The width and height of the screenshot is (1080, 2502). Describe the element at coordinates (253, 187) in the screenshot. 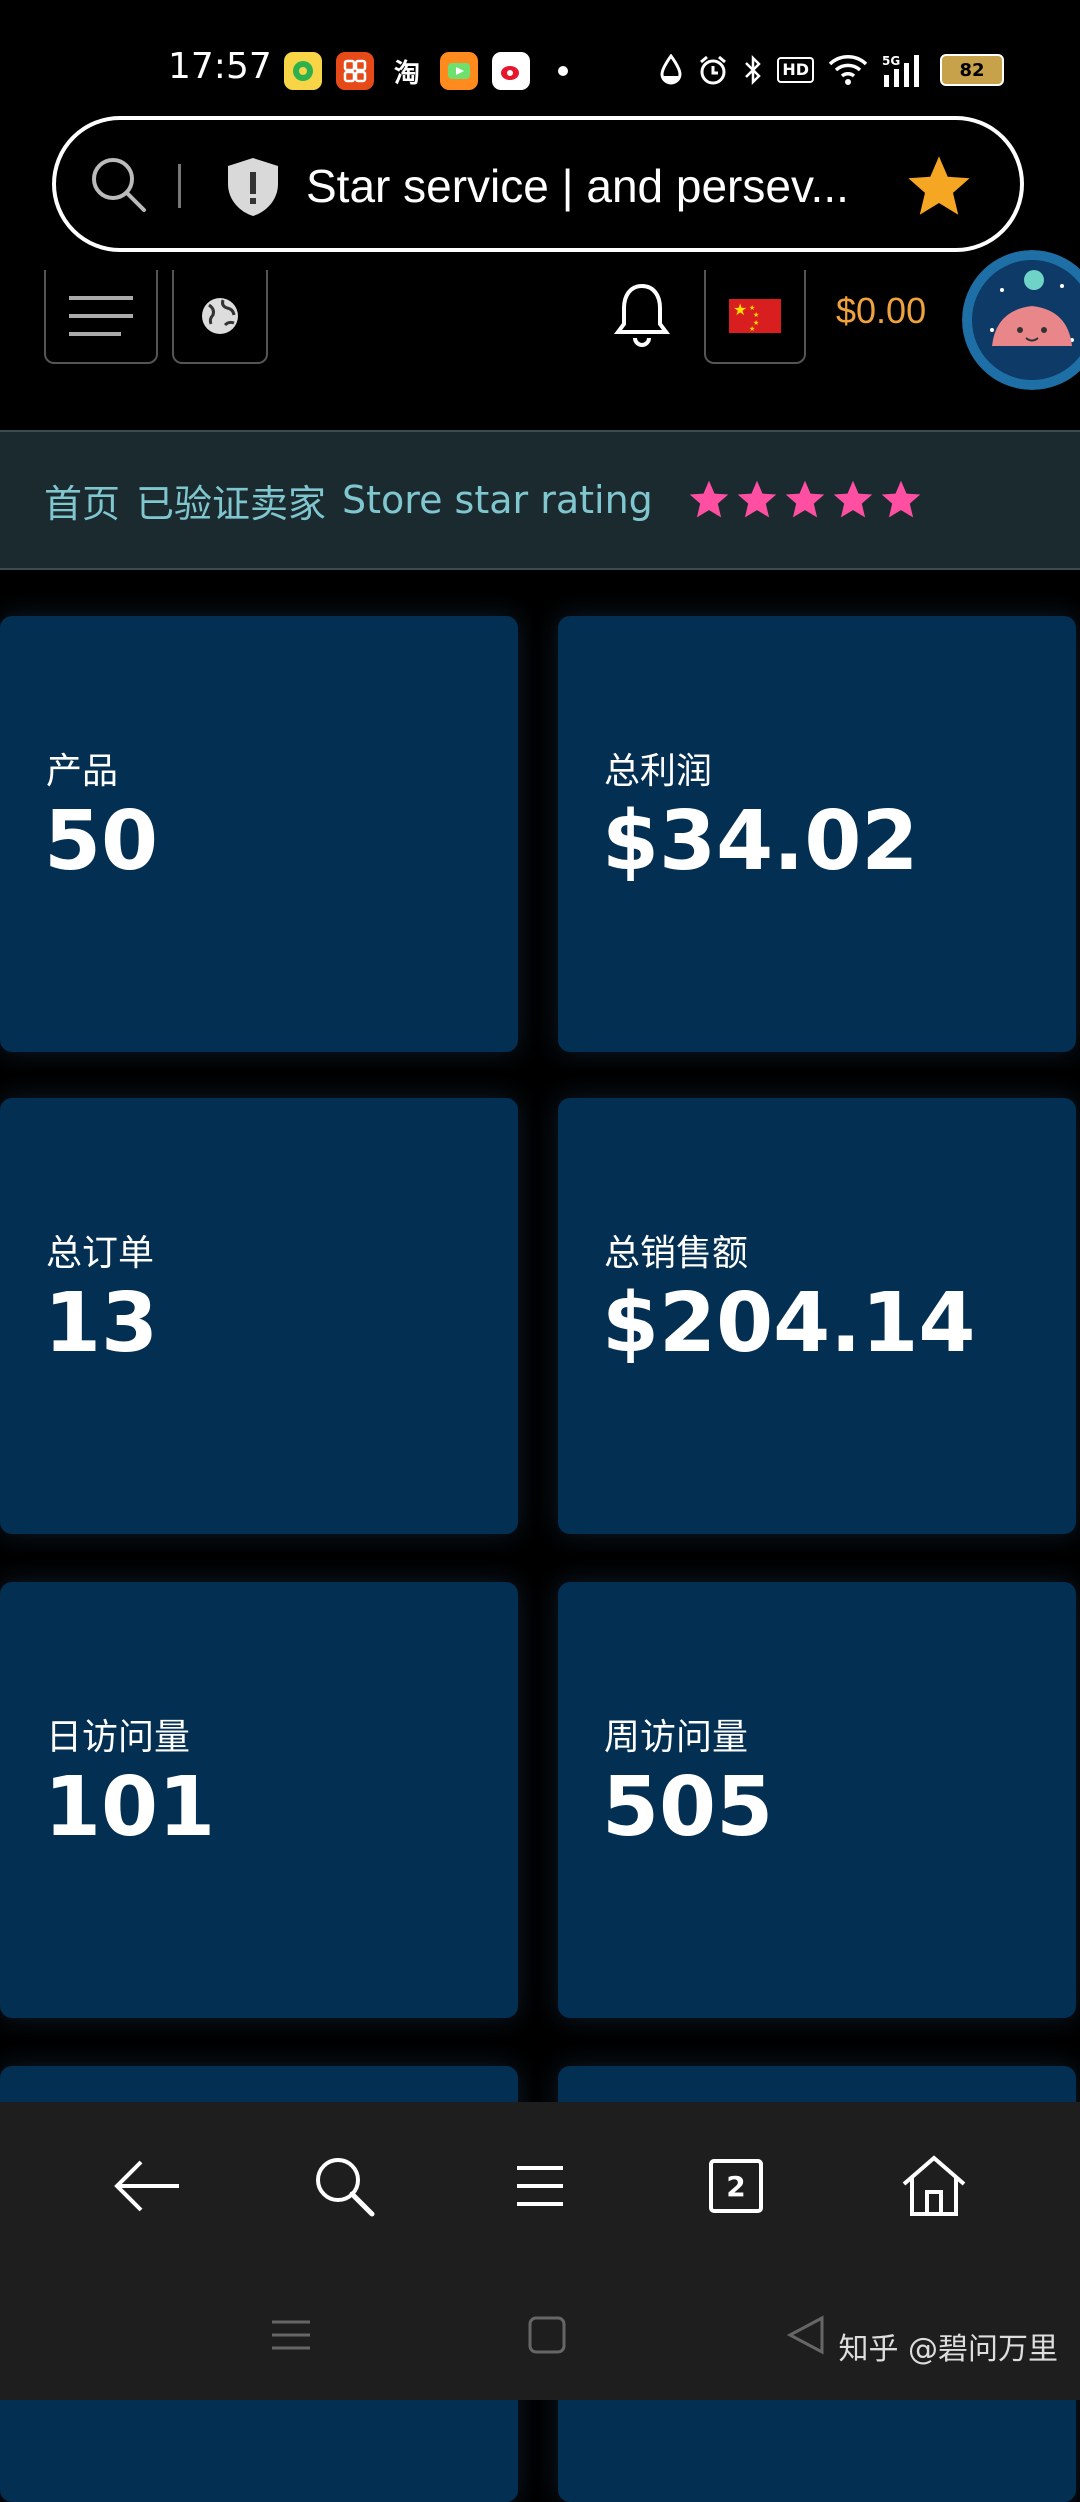

I see `shield-icon` at that location.